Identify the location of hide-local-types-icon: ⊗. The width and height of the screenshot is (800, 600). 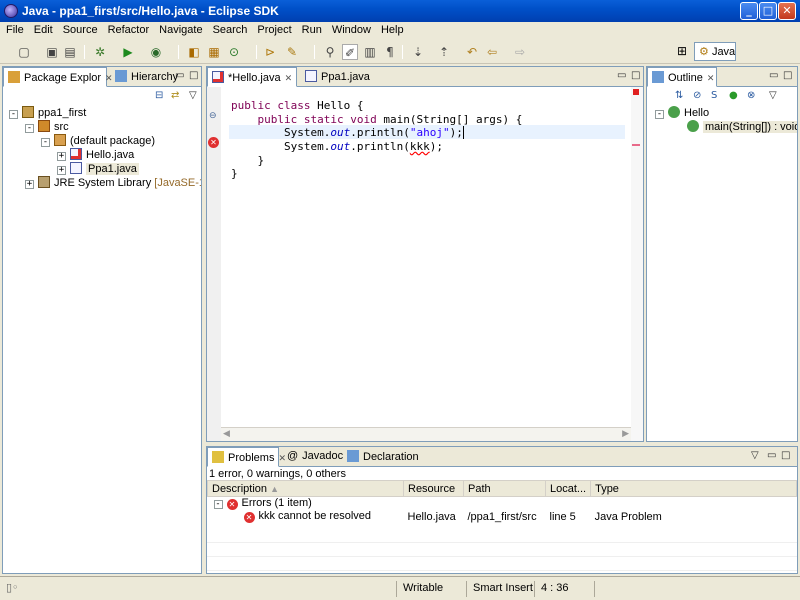
(751, 95).